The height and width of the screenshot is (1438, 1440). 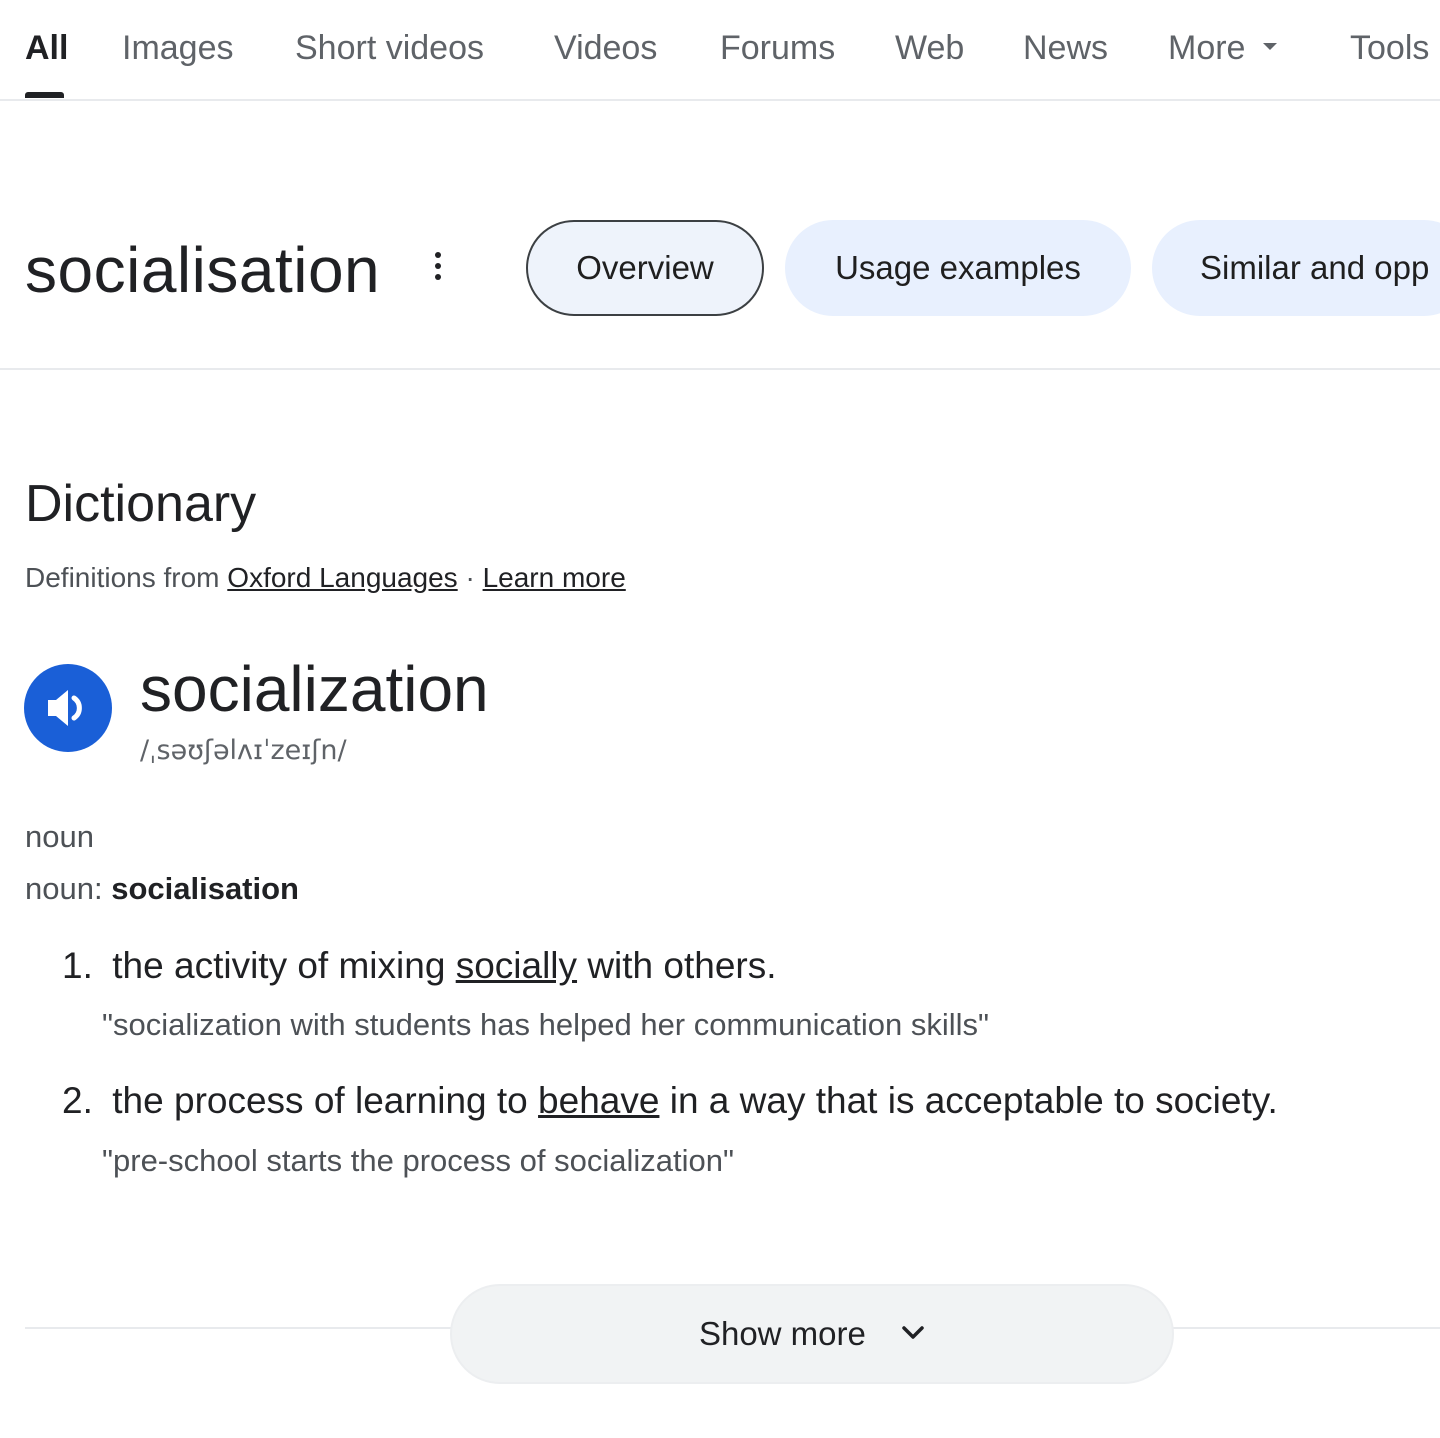 What do you see at coordinates (320, 1100) in the screenshot?
I see `definition-text-pre: the process of learning to` at bounding box center [320, 1100].